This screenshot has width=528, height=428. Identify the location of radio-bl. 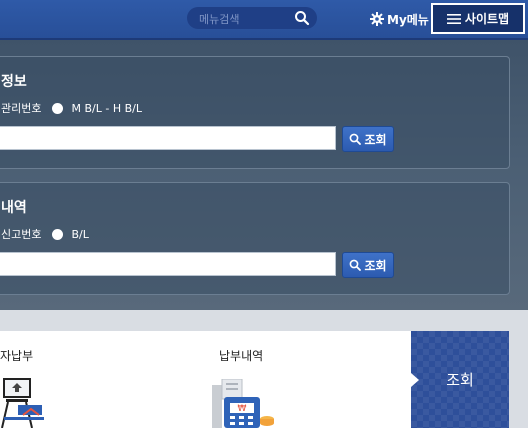
(58, 234).